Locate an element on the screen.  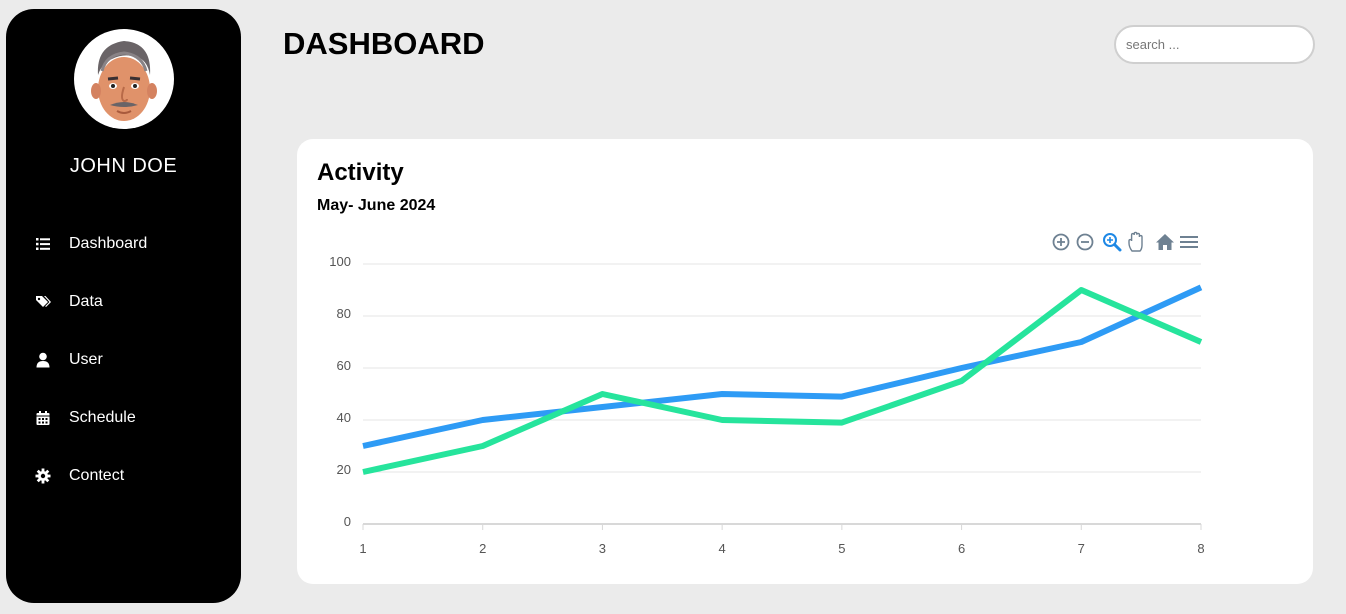
y-tick-label: 80 is located at coordinates (344, 313).